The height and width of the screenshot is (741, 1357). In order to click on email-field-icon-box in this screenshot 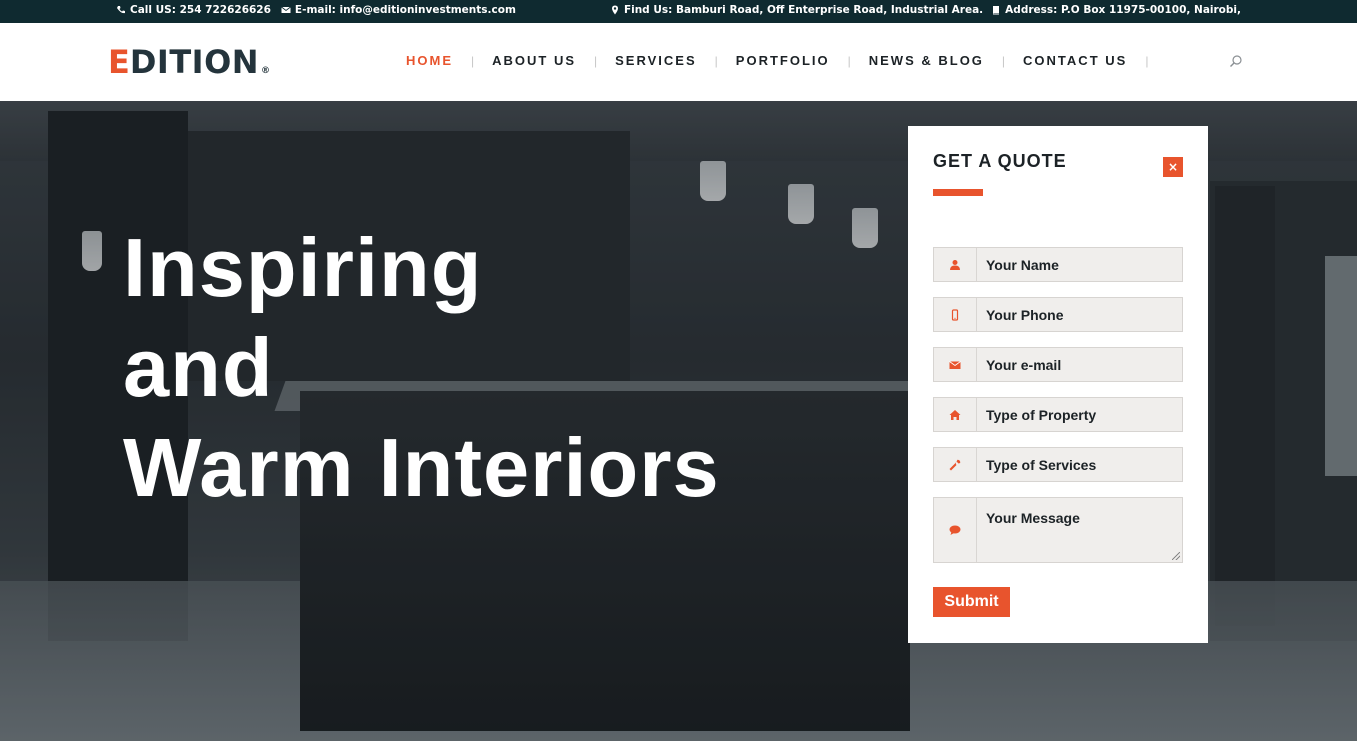, I will do `click(955, 364)`.